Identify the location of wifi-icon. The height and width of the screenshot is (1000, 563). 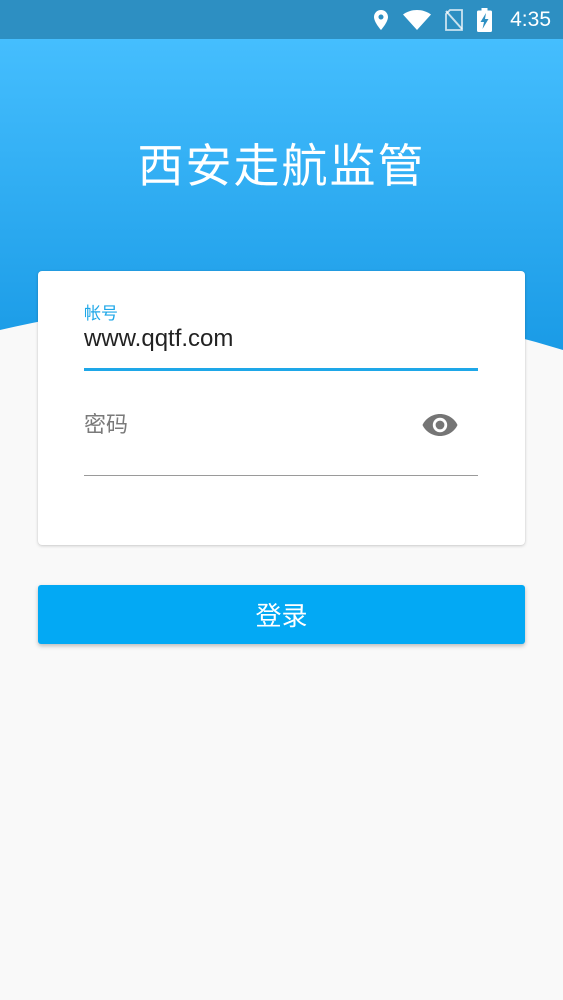
(417, 19).